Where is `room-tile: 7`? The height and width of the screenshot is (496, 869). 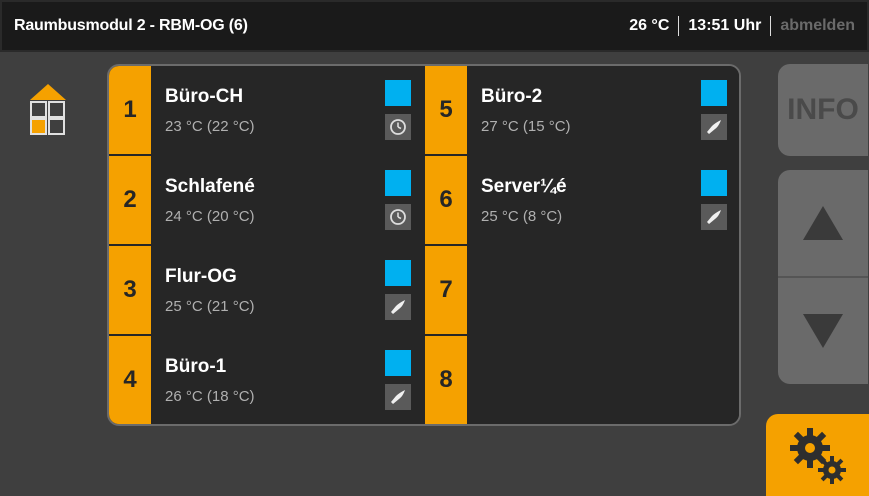 room-tile: 7 is located at coordinates (582, 290).